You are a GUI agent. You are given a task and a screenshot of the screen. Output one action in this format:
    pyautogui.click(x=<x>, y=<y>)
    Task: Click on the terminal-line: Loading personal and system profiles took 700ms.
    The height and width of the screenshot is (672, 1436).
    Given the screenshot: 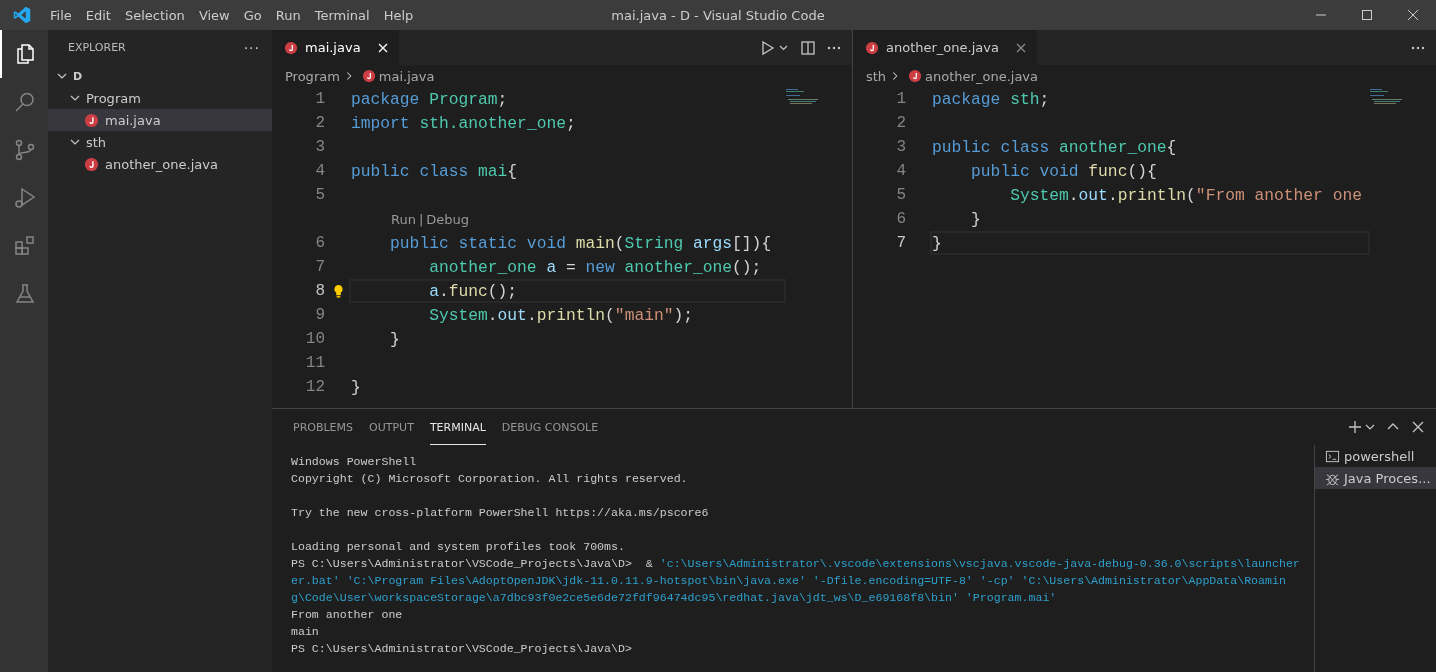 What is the action you would take?
    pyautogui.click(x=458, y=546)
    